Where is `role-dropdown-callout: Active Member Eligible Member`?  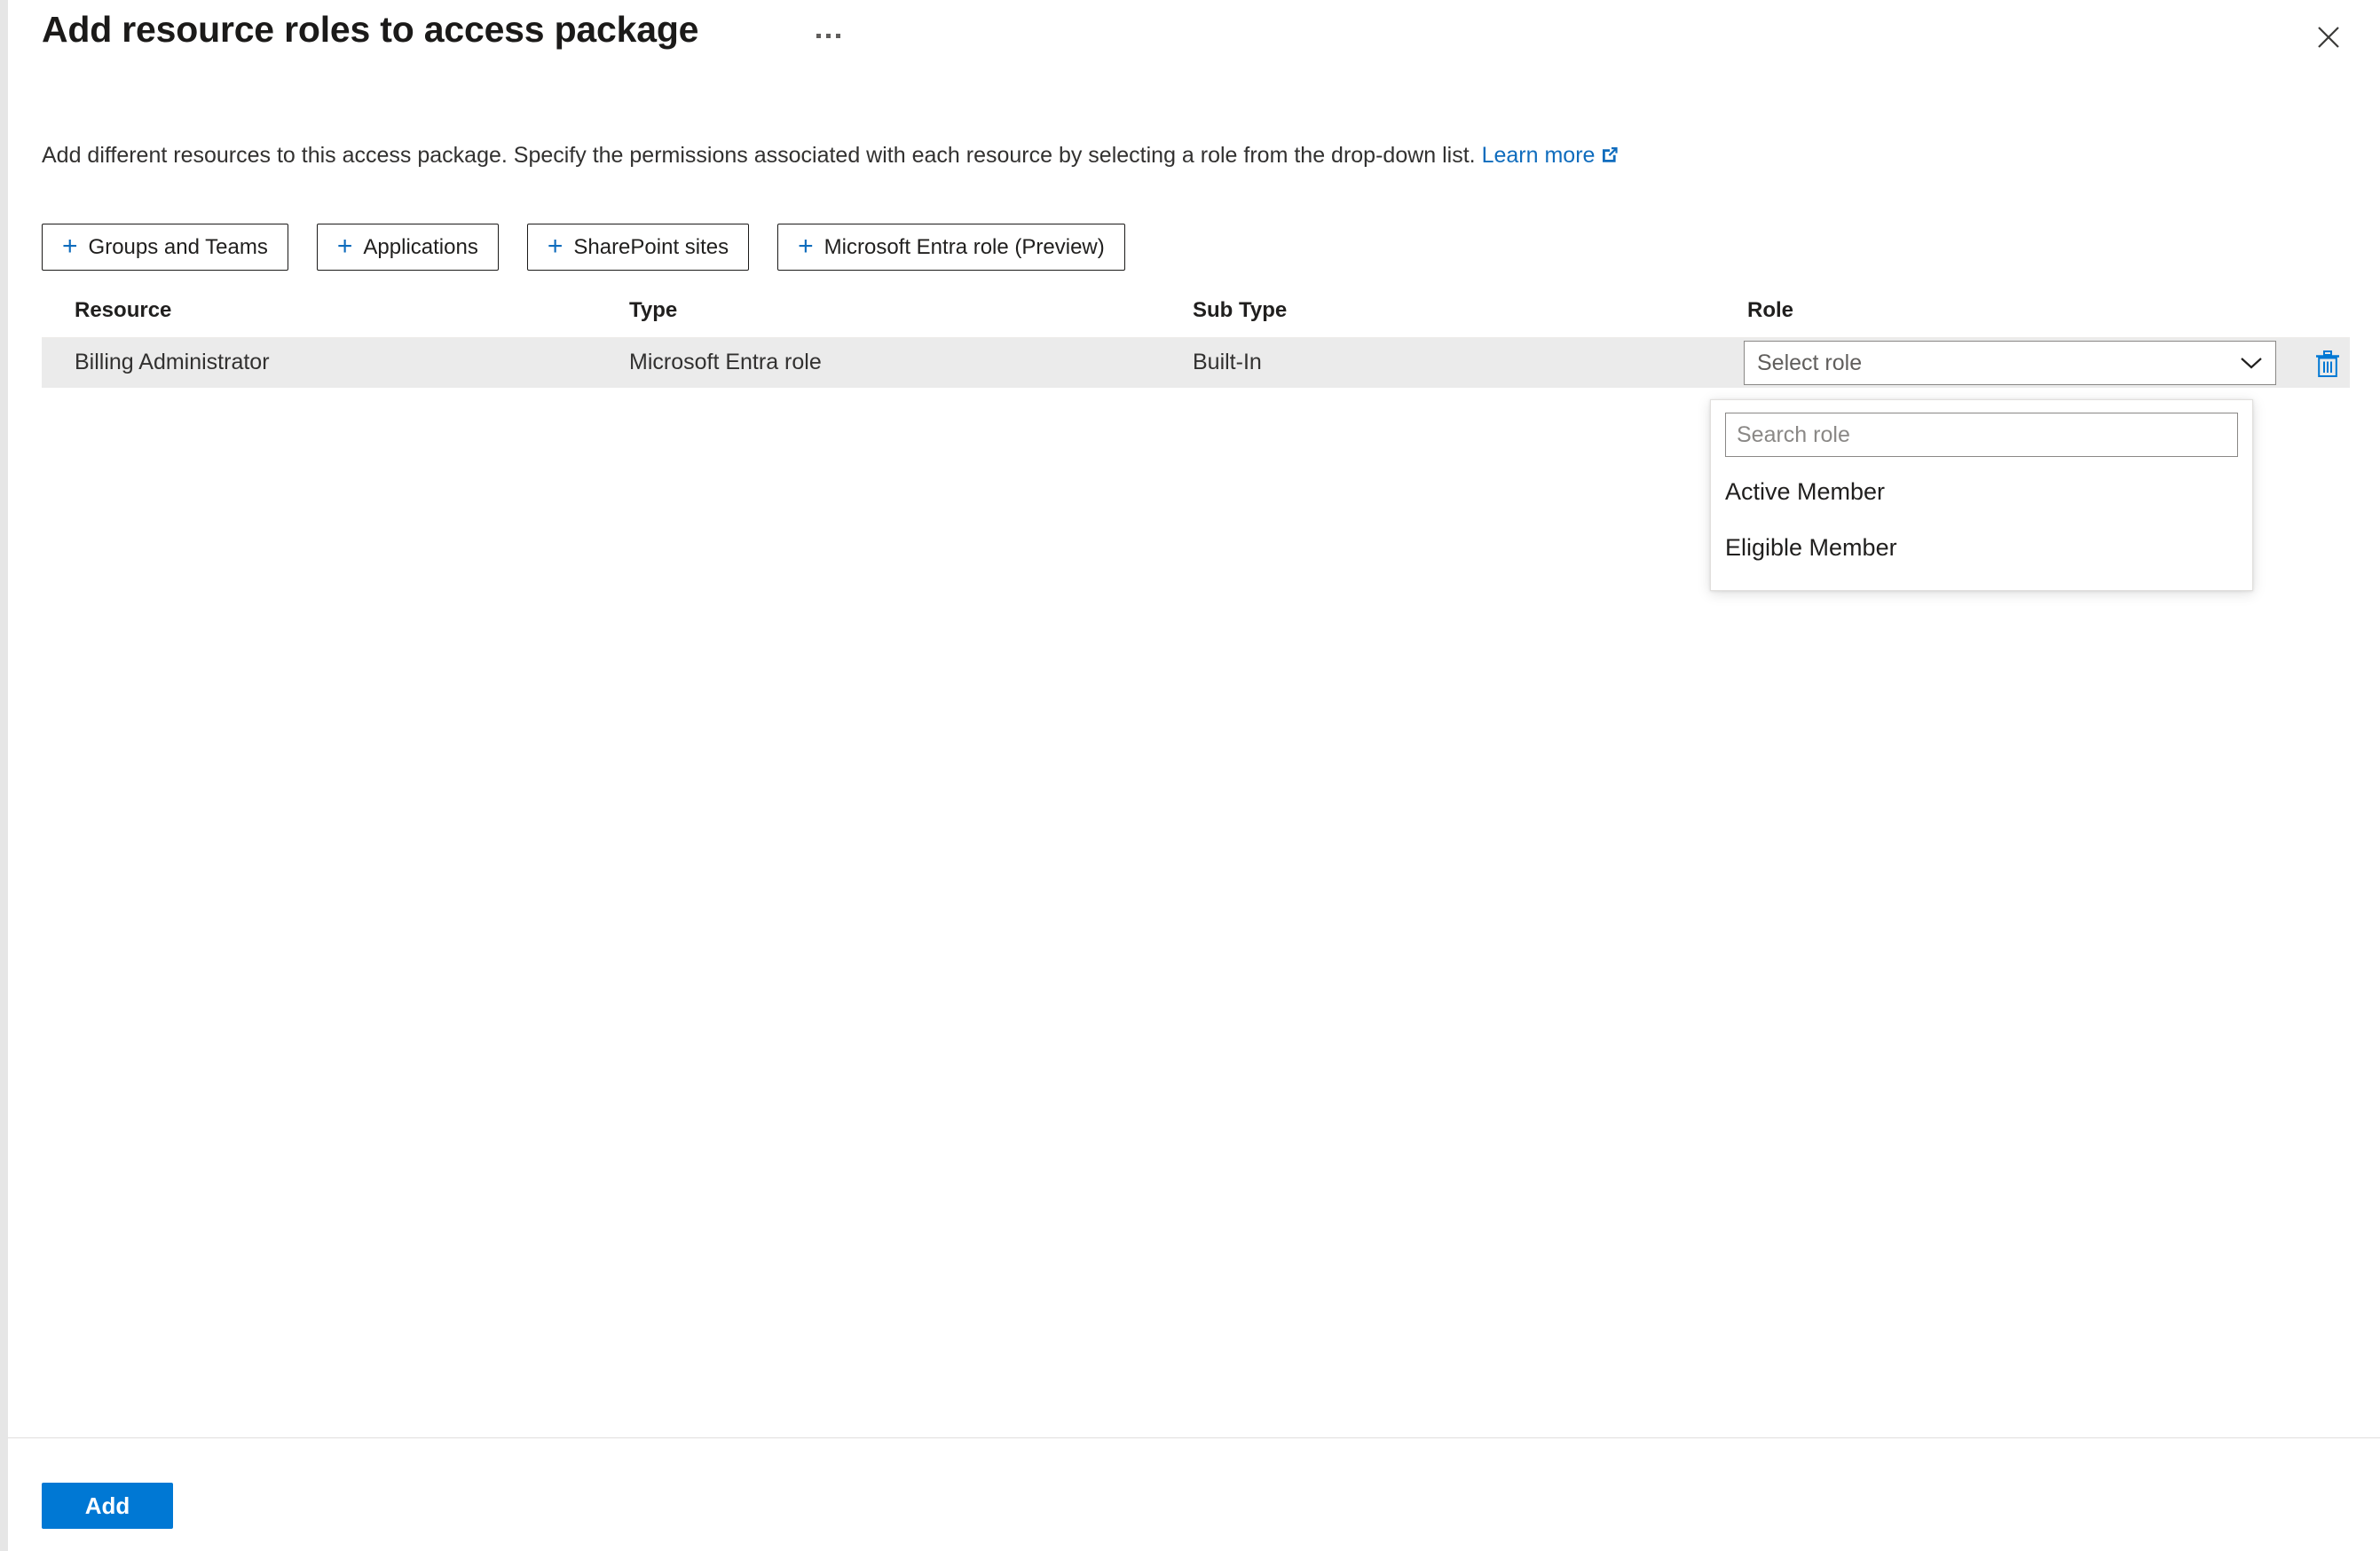 role-dropdown-callout: Active Member Eligible Member is located at coordinates (1982, 495).